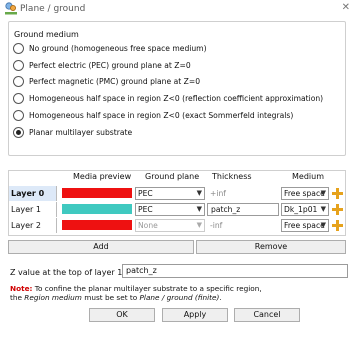 The image size is (352, 337). What do you see at coordinates (33, 225) in the screenshot?
I see `layer-name: Layer 2` at bounding box center [33, 225].